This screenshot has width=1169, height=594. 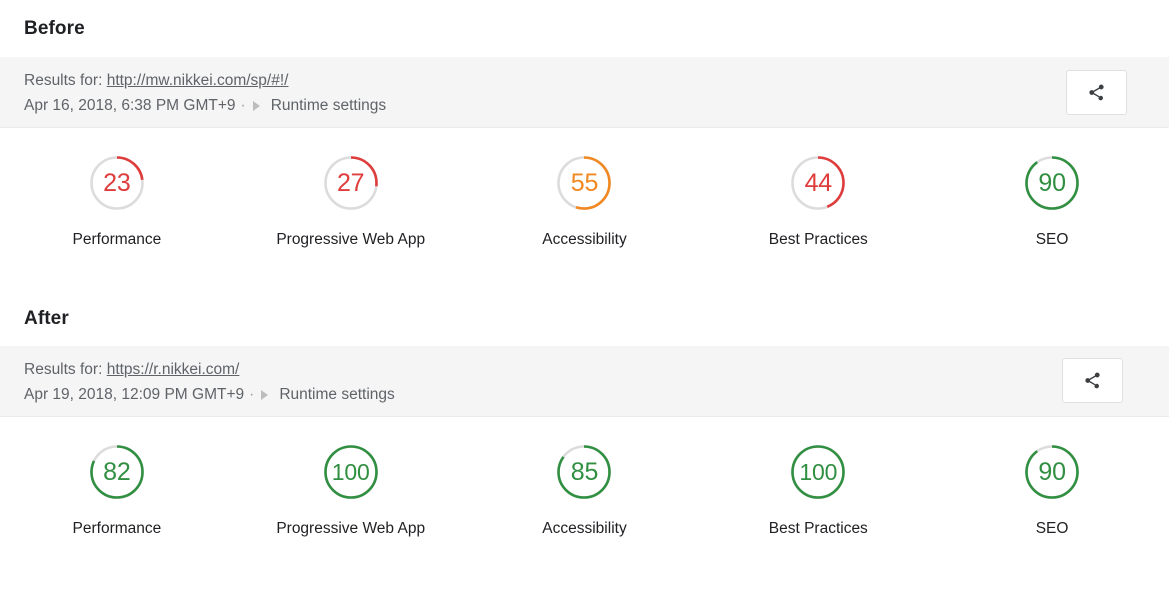 I want to click on gauge-performance: 82 Performance, so click(x=117, y=489).